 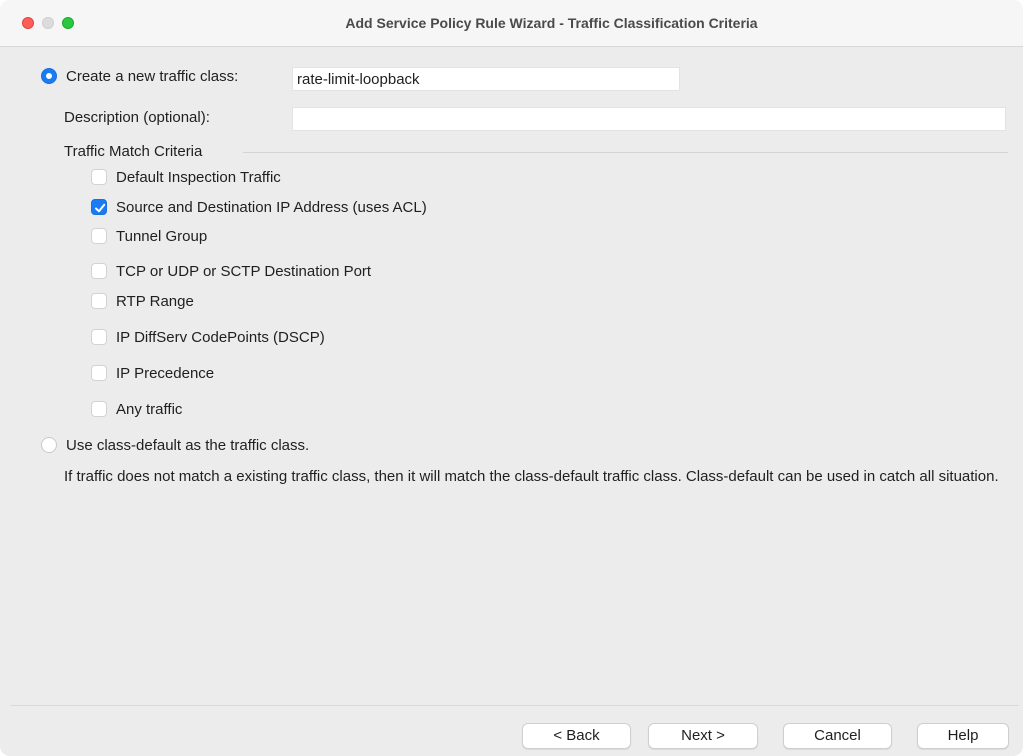 What do you see at coordinates (99, 409) in the screenshot?
I see `any-traffic-checkbox` at bounding box center [99, 409].